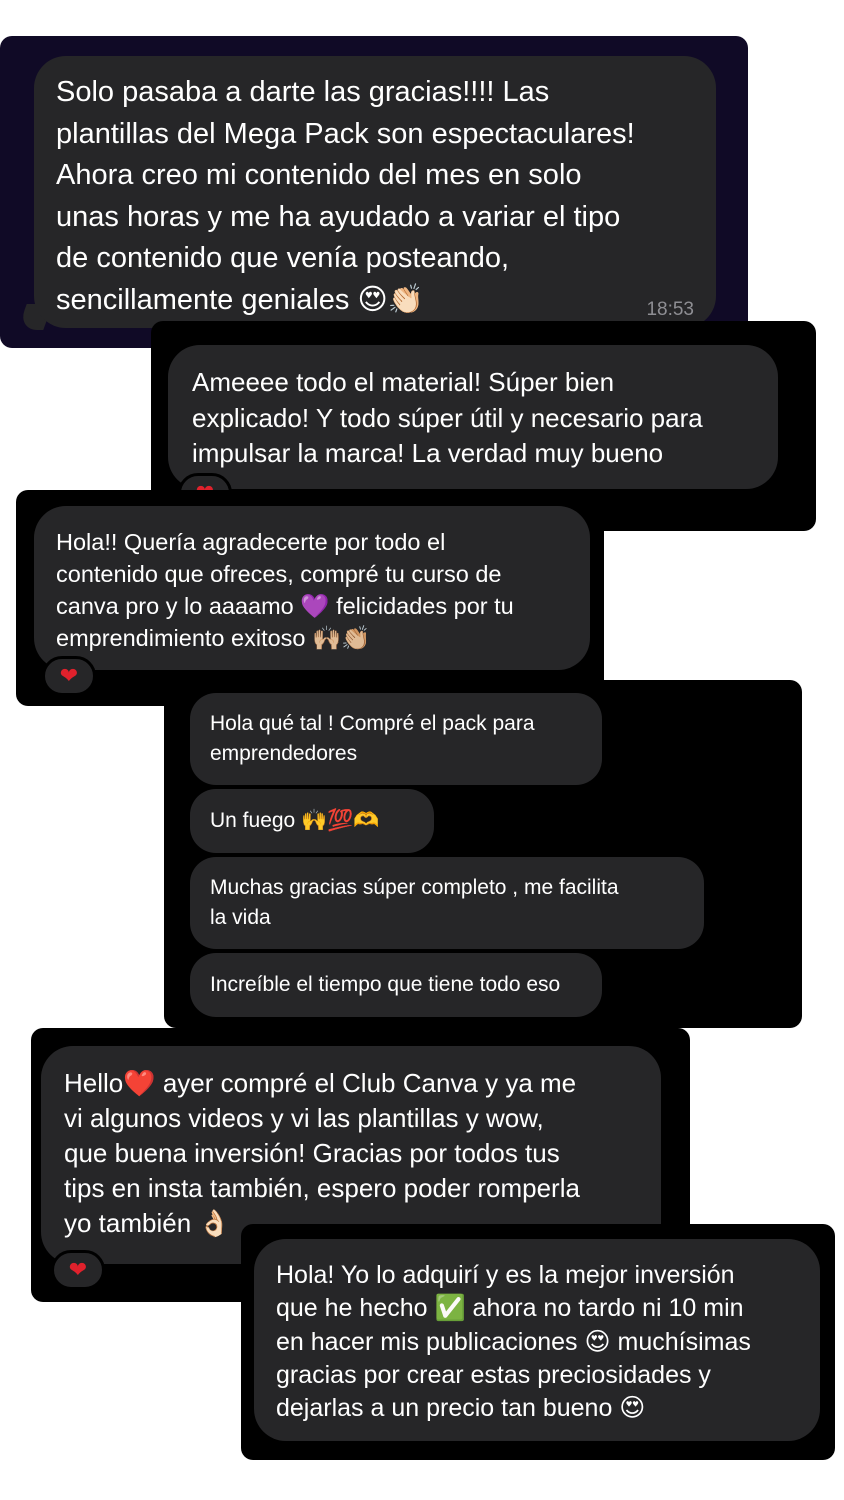 The image size is (844, 1500). Describe the element at coordinates (295, 820) in the screenshot. I see `message-text: Un fuego 🙌💯🫶` at that location.